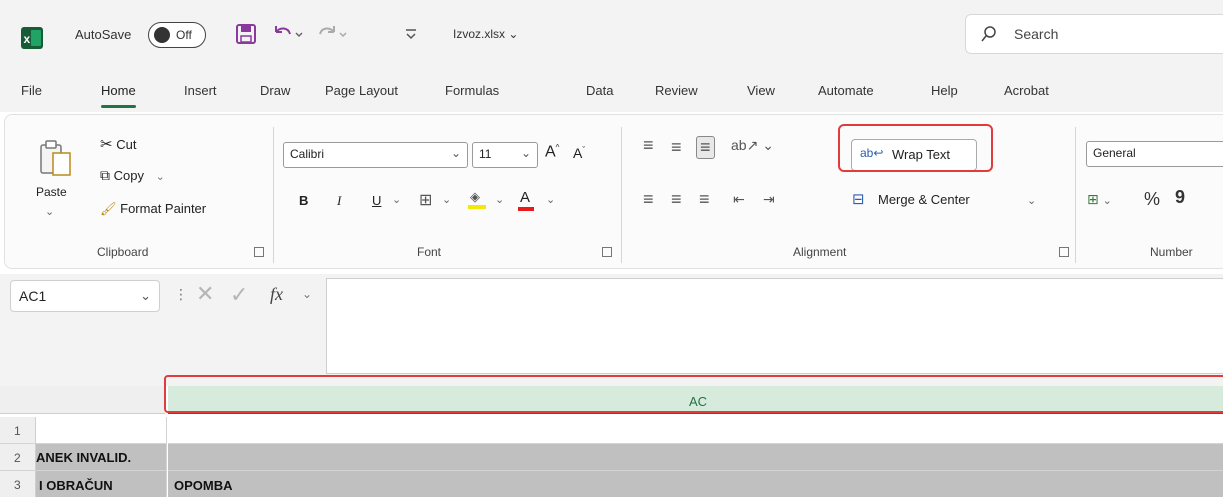 This screenshot has width=1223, height=497. I want to click on insert-function-icon: fx, so click(276, 294).